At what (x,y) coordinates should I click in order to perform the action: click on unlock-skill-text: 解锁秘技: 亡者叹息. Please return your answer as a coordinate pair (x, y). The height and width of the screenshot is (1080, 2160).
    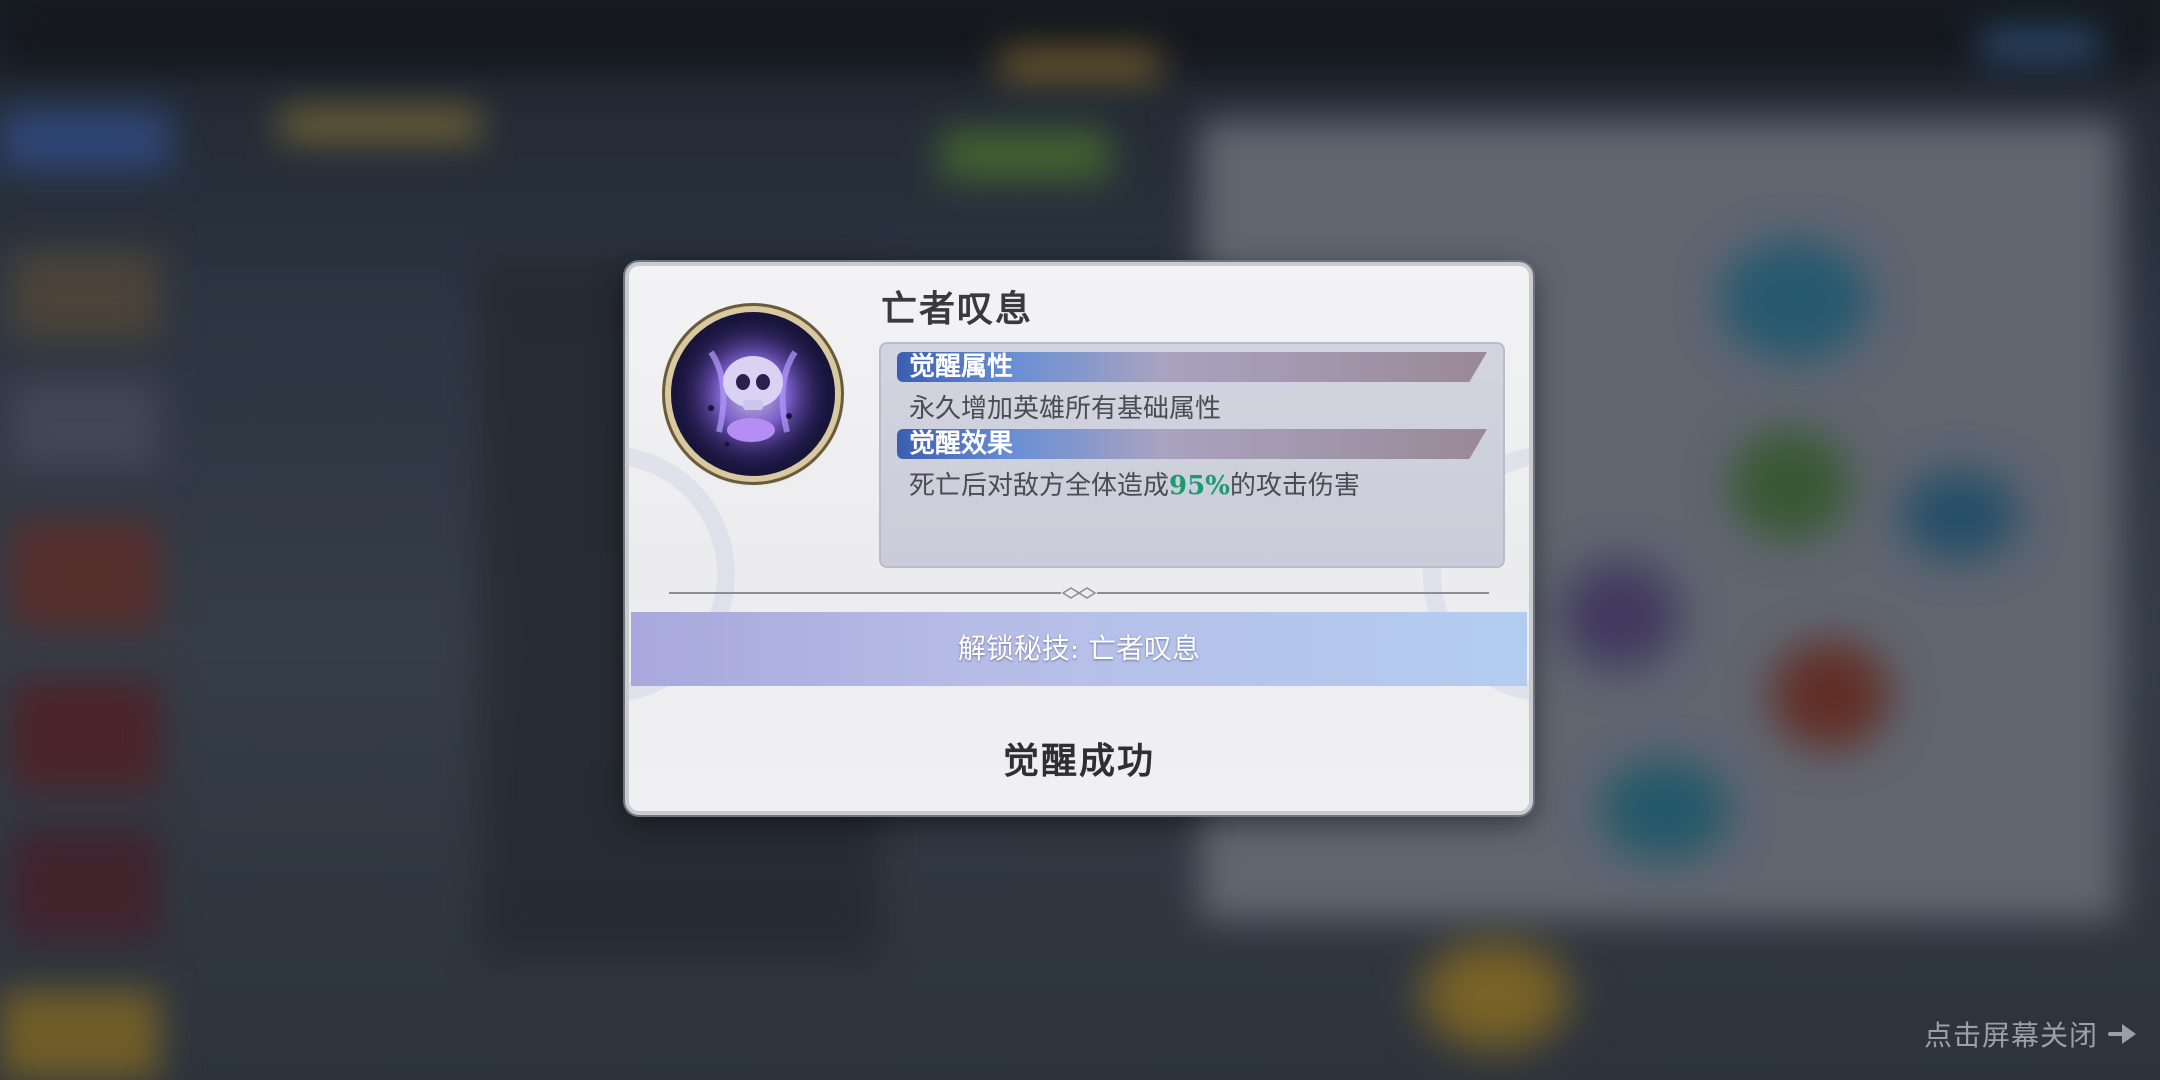
    Looking at the image, I should click on (1079, 648).